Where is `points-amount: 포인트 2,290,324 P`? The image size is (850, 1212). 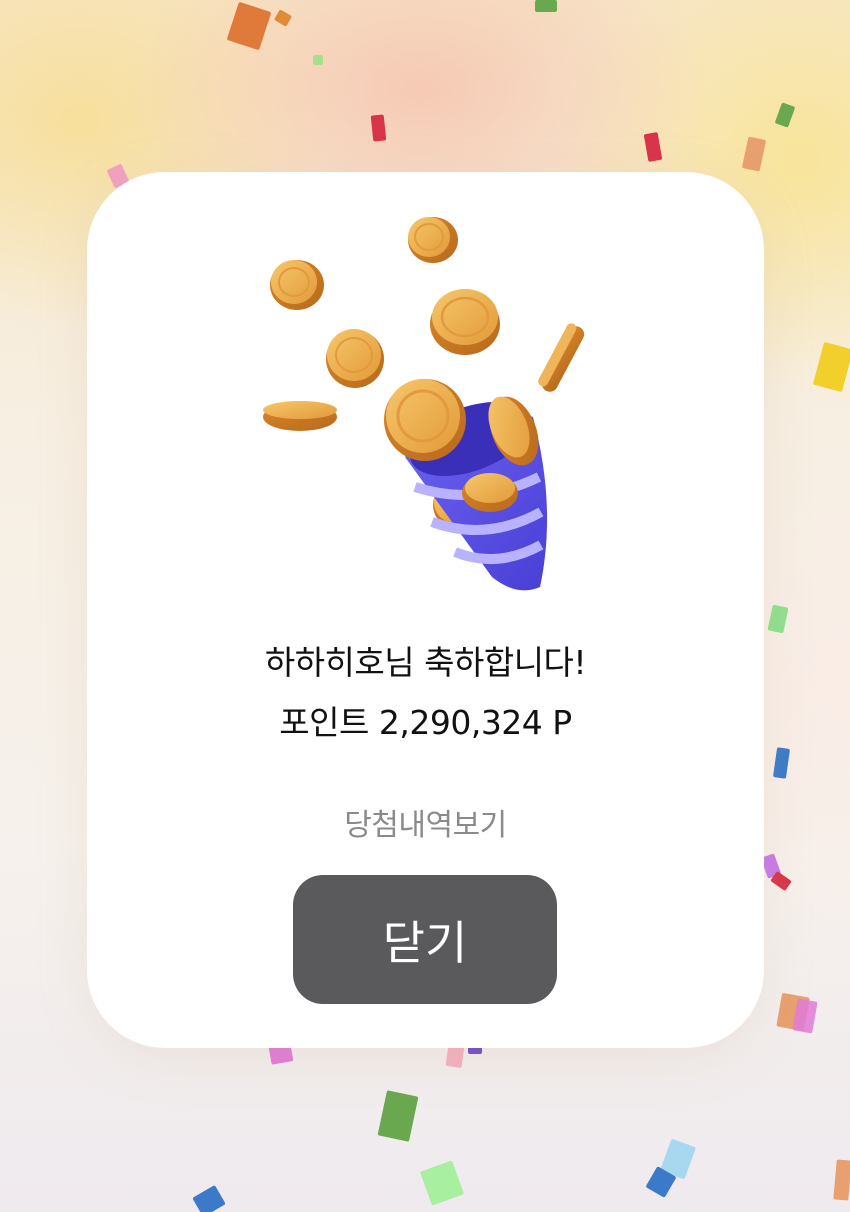 points-amount: 포인트 2,290,324 P is located at coordinates (425, 722).